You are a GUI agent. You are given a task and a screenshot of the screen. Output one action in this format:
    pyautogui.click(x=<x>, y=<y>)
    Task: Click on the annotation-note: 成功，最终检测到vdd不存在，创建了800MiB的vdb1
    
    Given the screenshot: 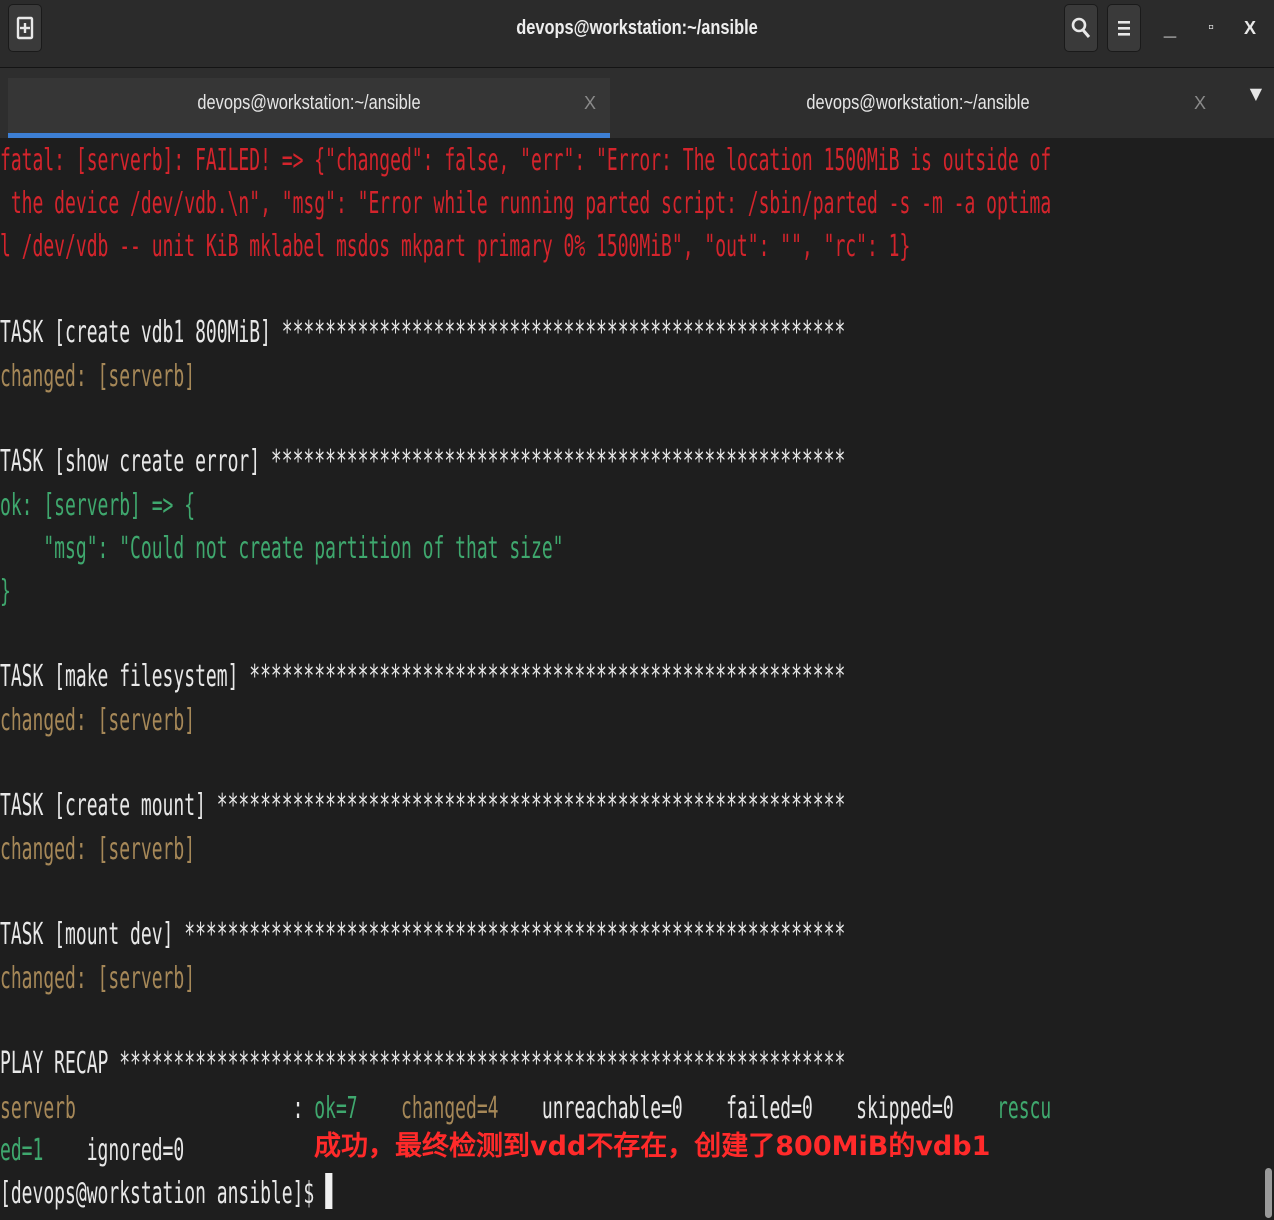 What is the action you would take?
    pyautogui.click(x=652, y=1146)
    